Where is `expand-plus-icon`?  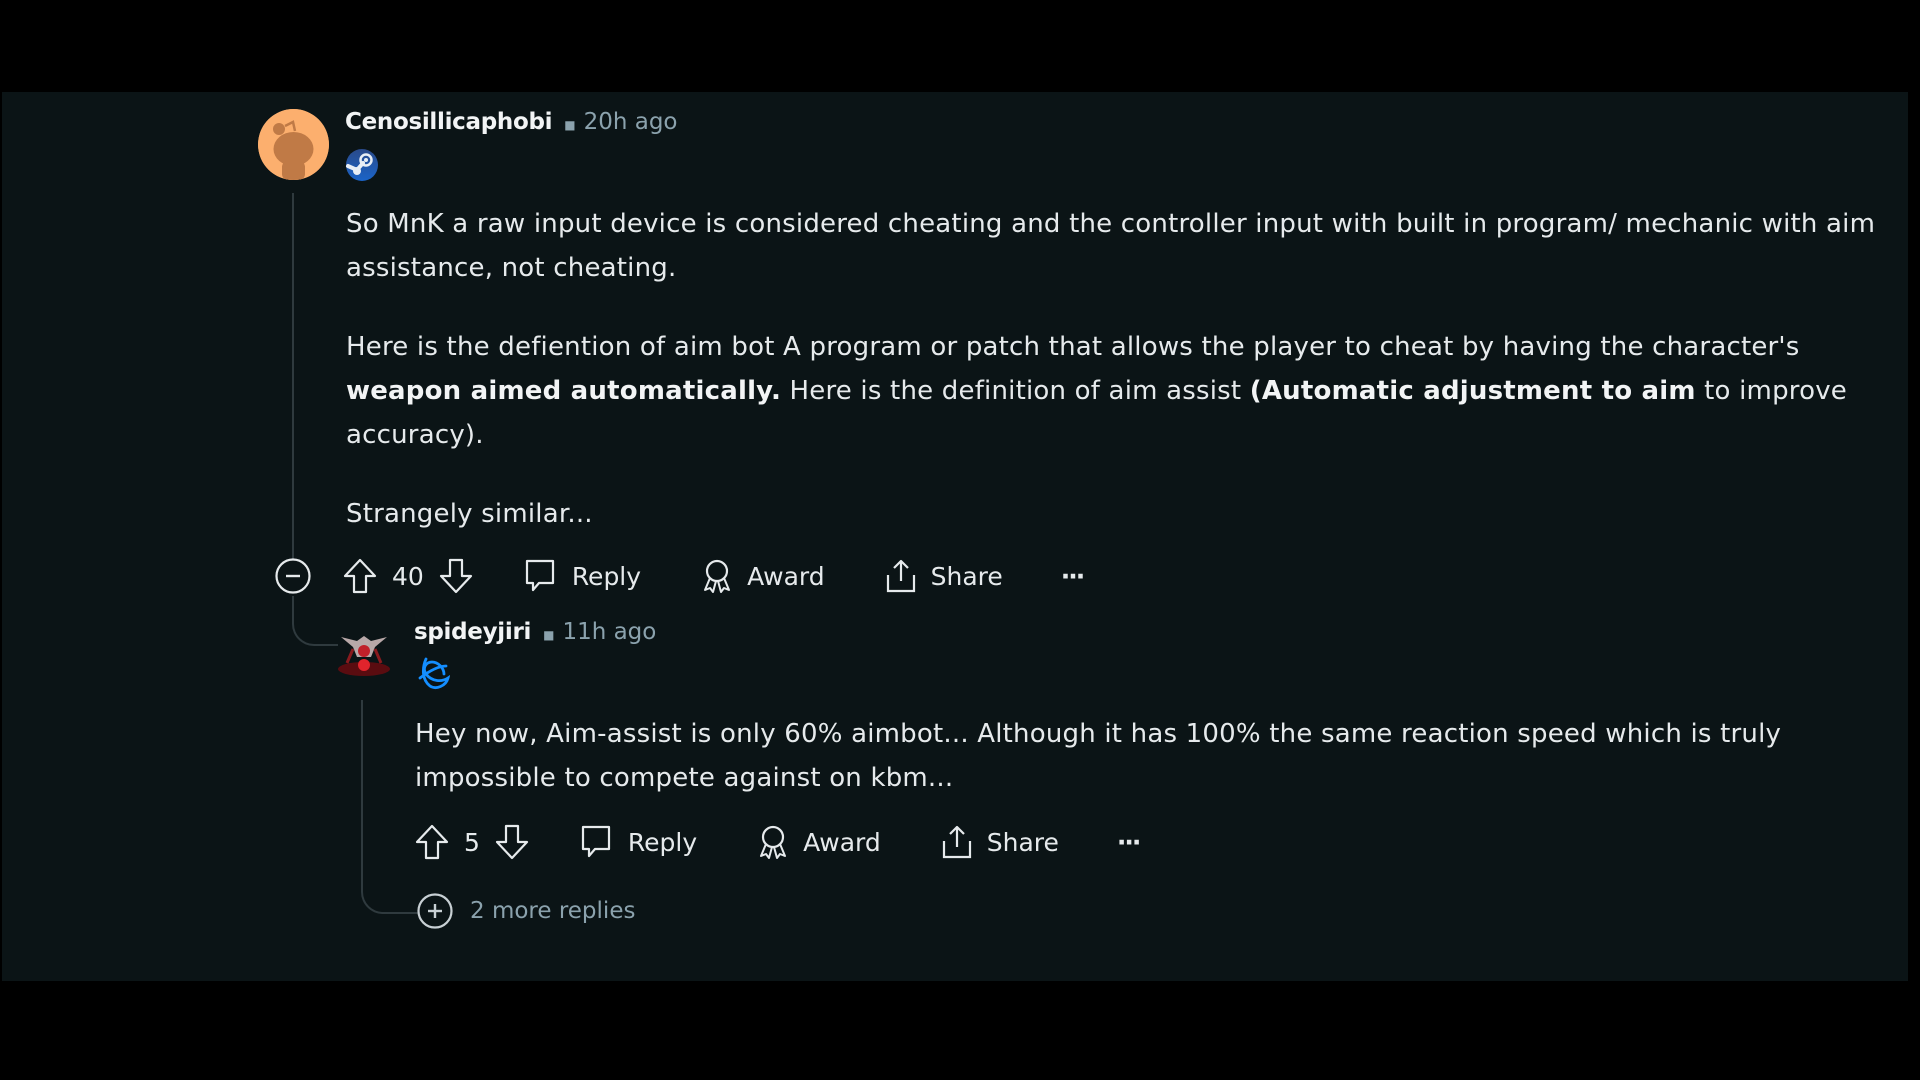
expand-plus-icon is located at coordinates (435, 911).